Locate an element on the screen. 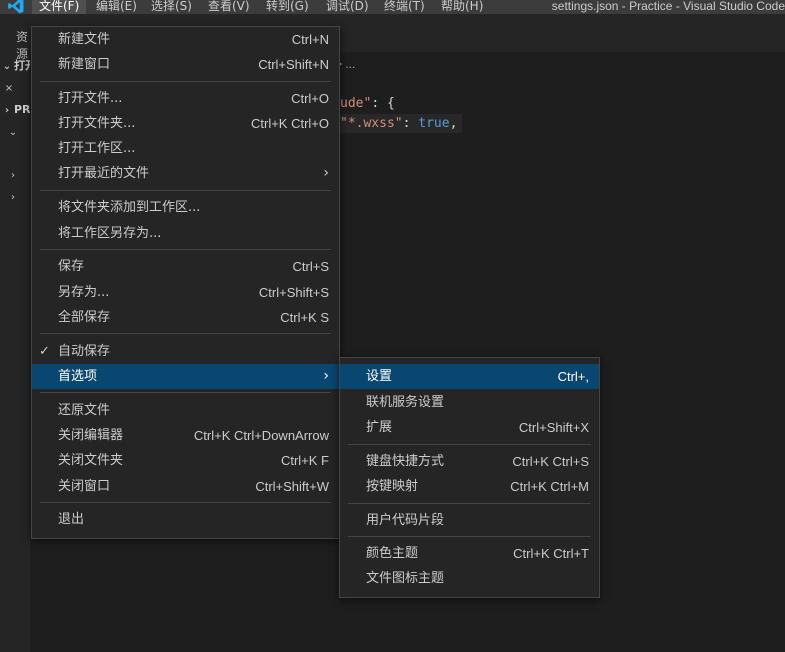  file-menu-item: 另存为... Ctrl+Shift+S is located at coordinates (185, 292).